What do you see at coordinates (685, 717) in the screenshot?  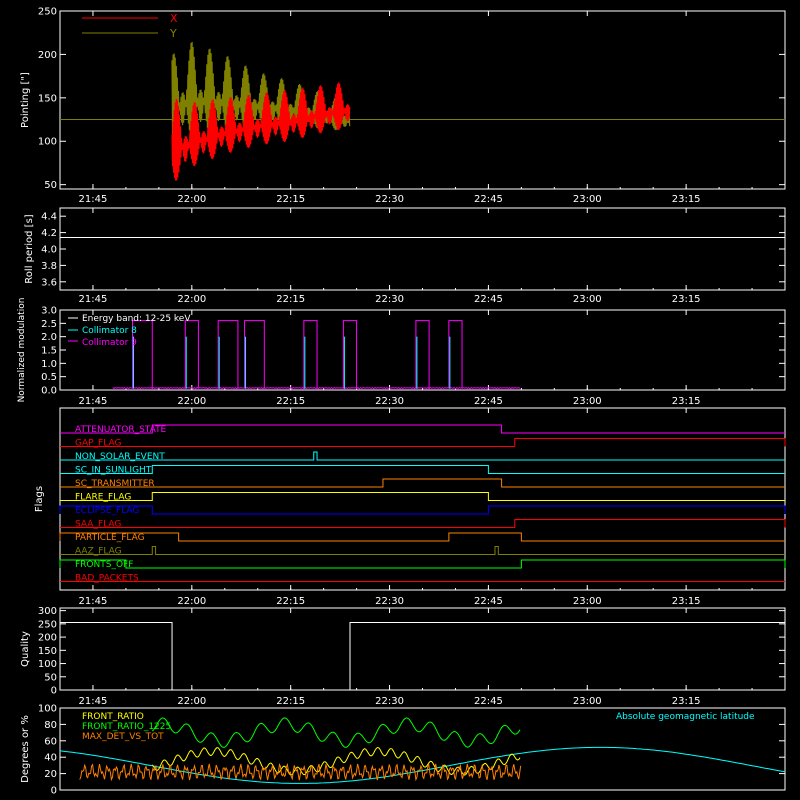 I see `legend-geomag-lat: Absolute geomagnetic latitude` at bounding box center [685, 717].